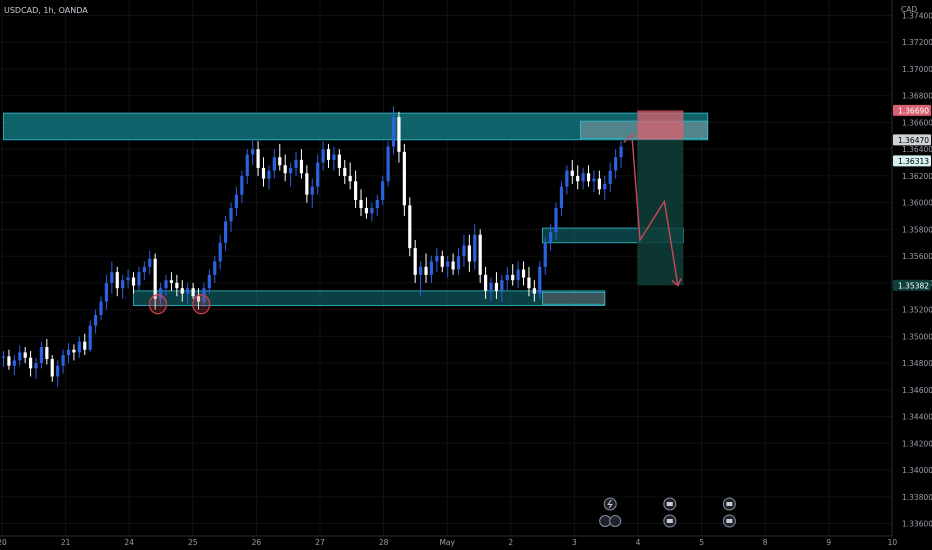 The height and width of the screenshot is (550, 932). Describe the element at coordinates (66, 542) in the screenshot. I see `time-tick-label: 21` at that location.